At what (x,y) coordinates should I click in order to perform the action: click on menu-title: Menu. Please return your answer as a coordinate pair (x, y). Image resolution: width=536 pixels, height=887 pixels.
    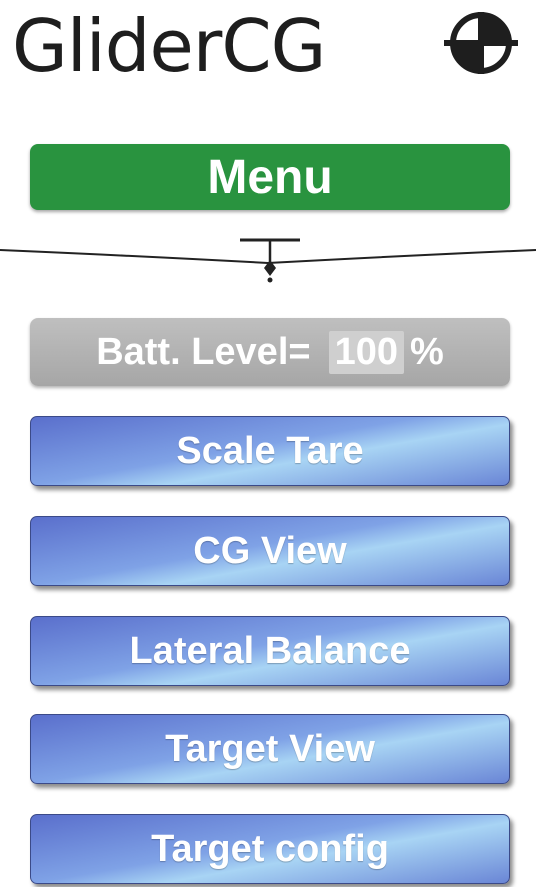
    Looking at the image, I should click on (270, 177).